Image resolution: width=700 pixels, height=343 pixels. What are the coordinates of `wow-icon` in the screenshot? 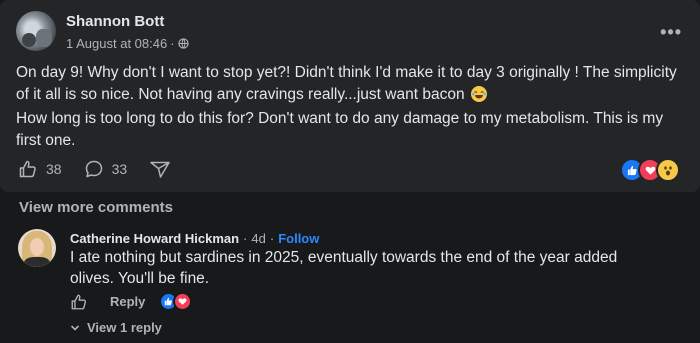 It's located at (668, 170).